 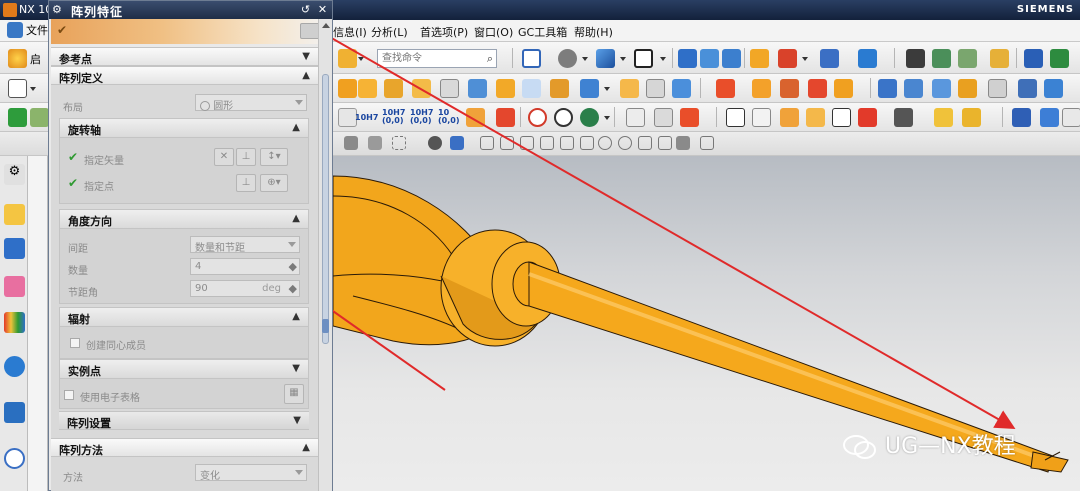 I want to click on scroll-up-icon, so click(x=326, y=25).